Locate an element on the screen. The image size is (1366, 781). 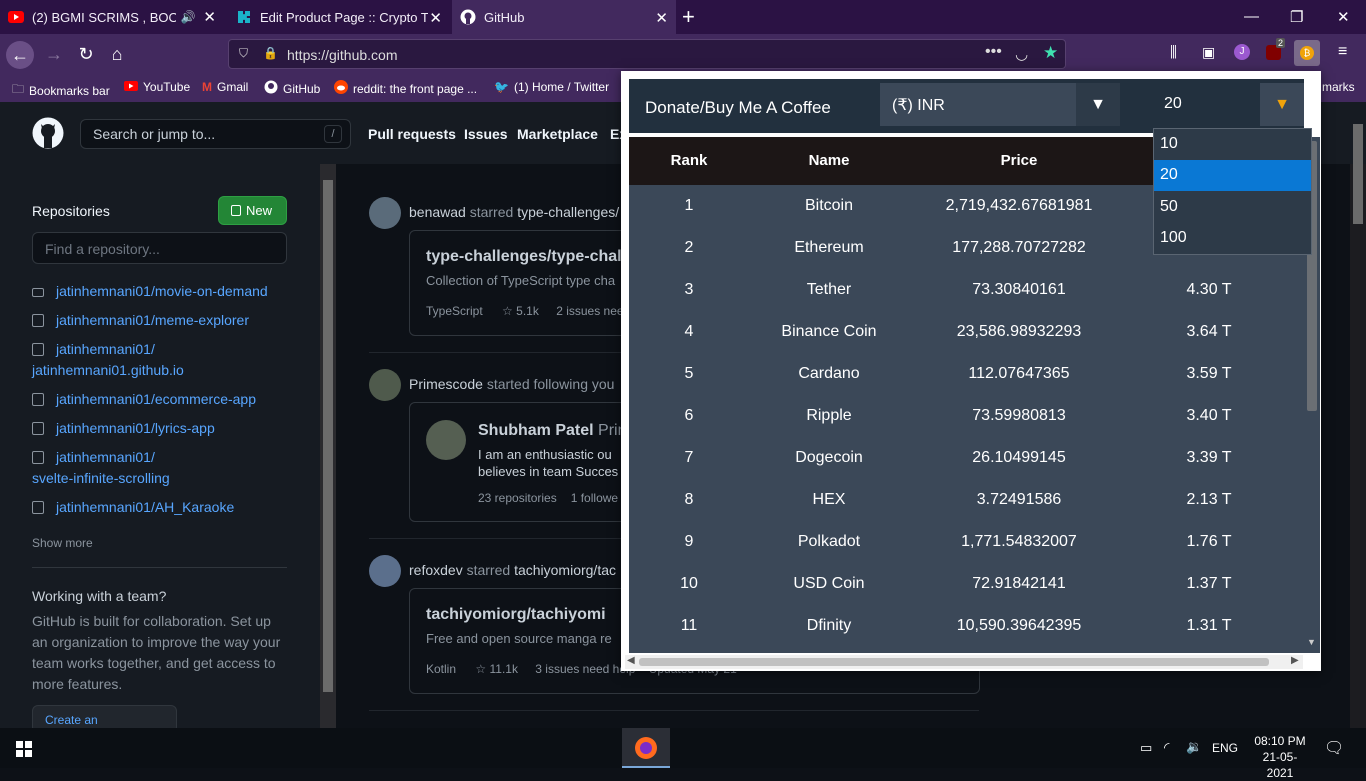
close-window-icon: ✕ is located at coordinates (1343, 17).